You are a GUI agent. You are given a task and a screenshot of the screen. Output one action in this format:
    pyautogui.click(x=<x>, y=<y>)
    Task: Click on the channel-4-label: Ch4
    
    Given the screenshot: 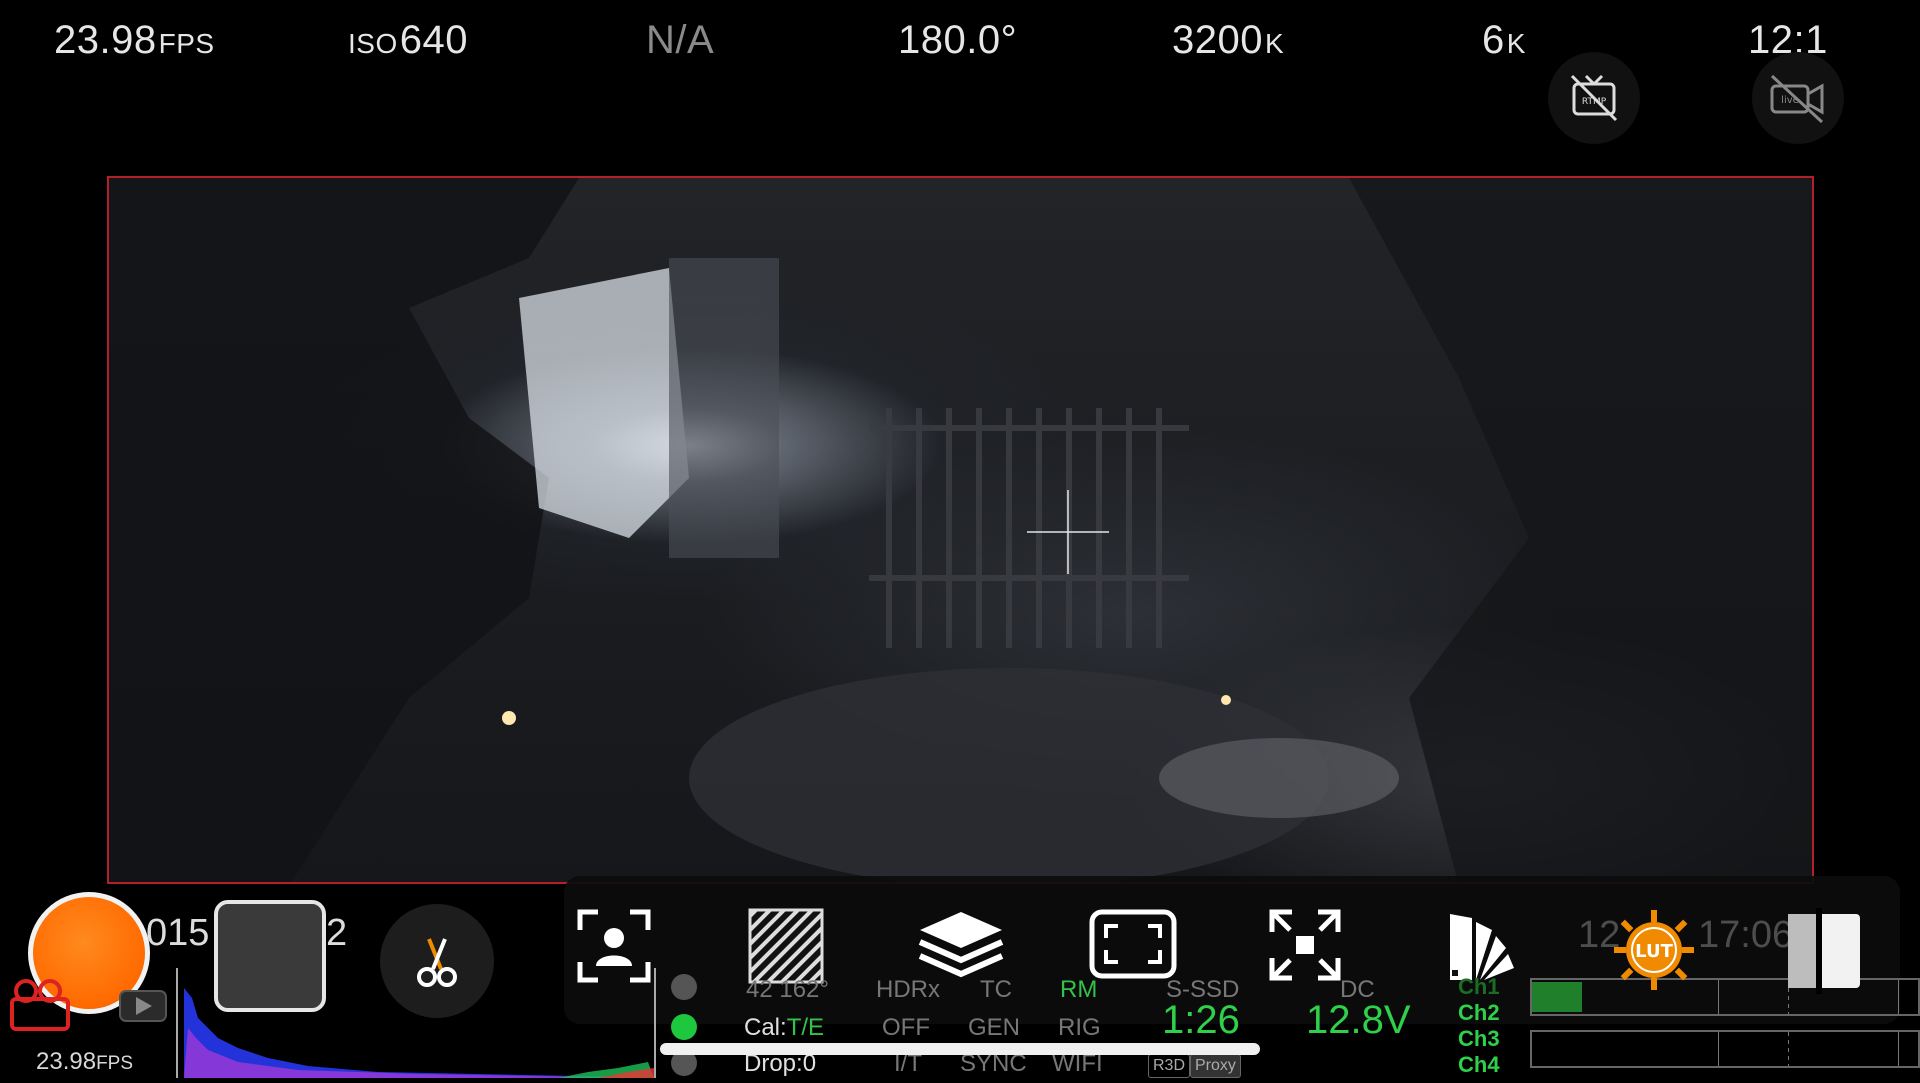 What is the action you would take?
    pyautogui.click(x=1479, y=1064)
    